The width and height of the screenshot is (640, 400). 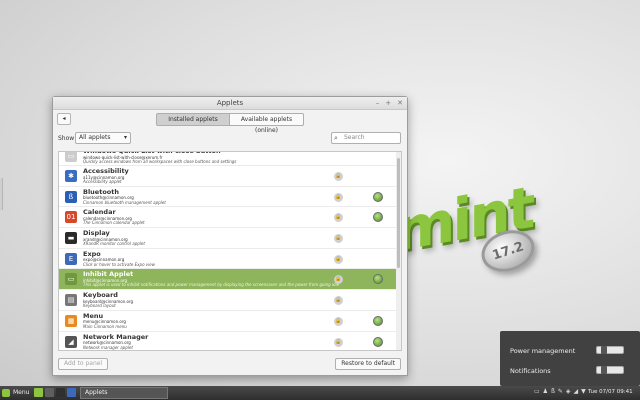 I want to click on window-title: Applets, so click(x=230, y=103).